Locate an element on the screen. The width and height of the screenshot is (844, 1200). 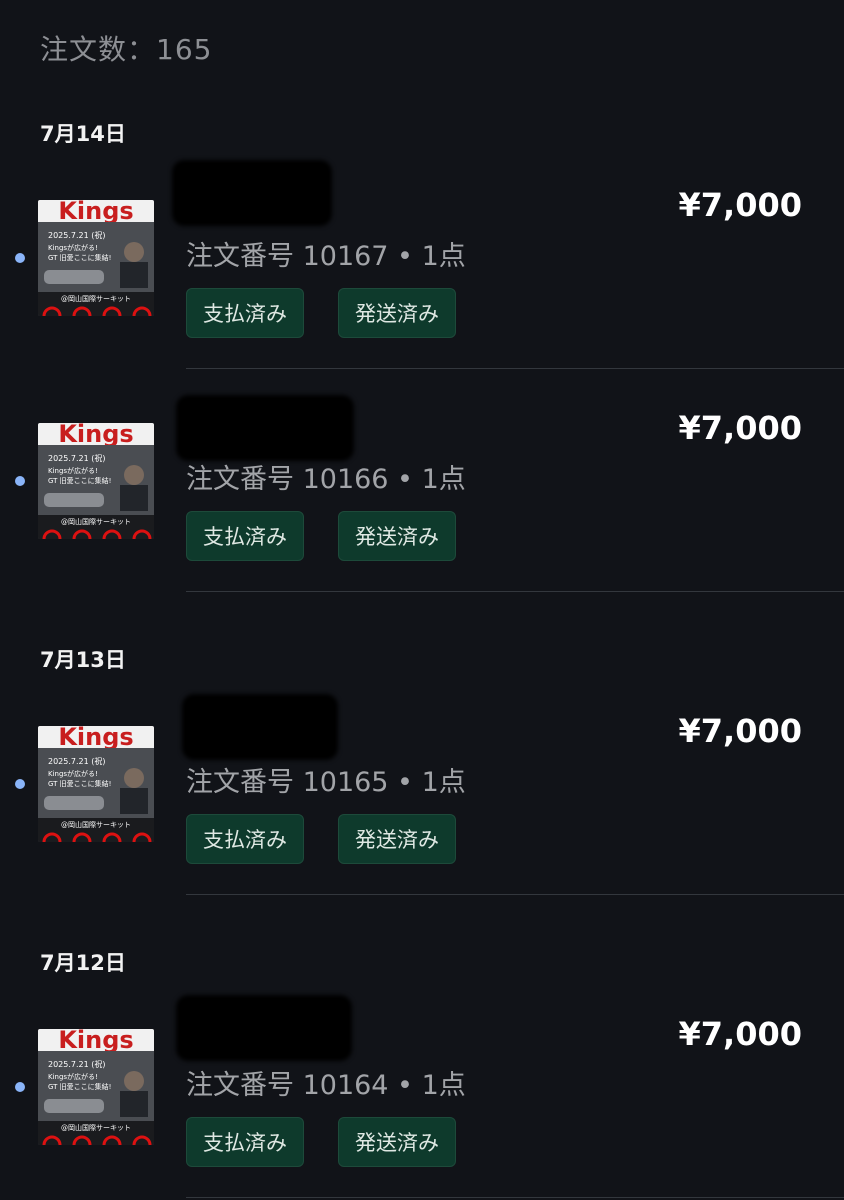
order-number: 注文番号 10166 • 1点 is located at coordinates (326, 479).